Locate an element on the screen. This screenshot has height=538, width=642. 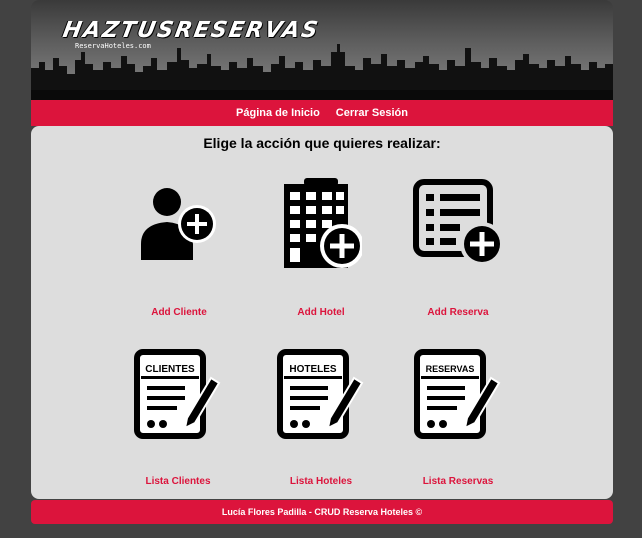
add-hotel-icon is located at coordinates (321, 224).